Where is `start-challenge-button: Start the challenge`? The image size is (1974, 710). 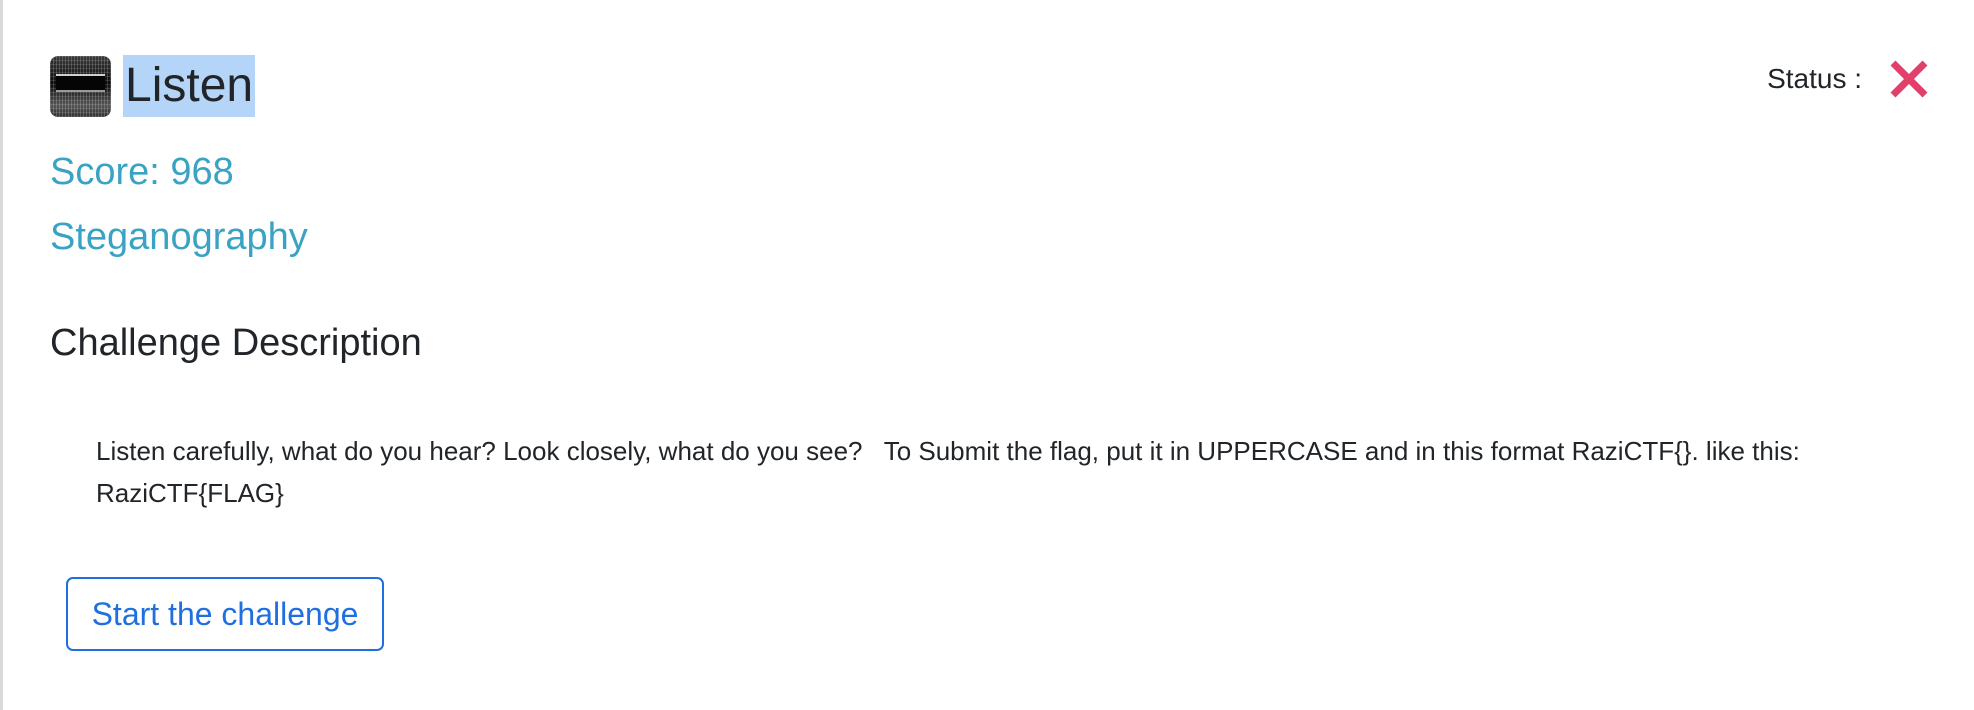 start-challenge-button: Start the challenge is located at coordinates (225, 614).